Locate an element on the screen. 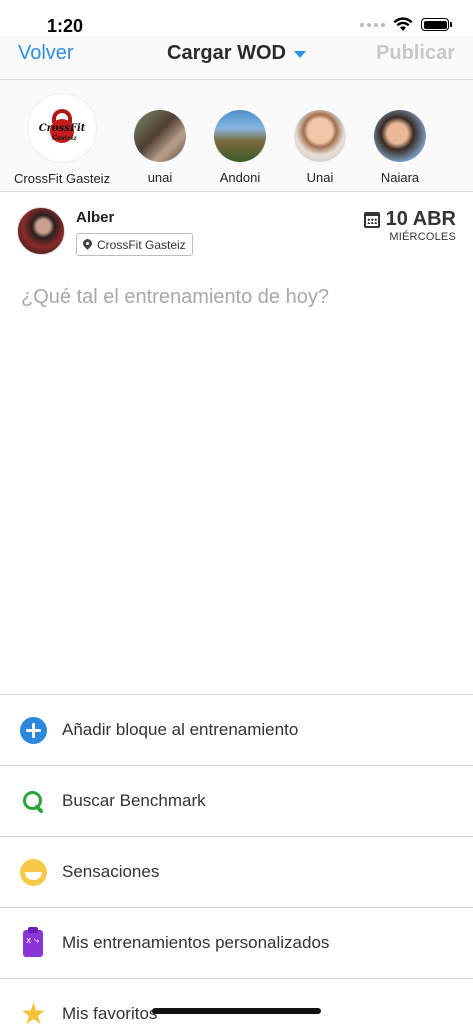 Image resolution: width=473 pixels, height=1024 pixels. date-value: 10 ABR is located at coordinates (420, 219).